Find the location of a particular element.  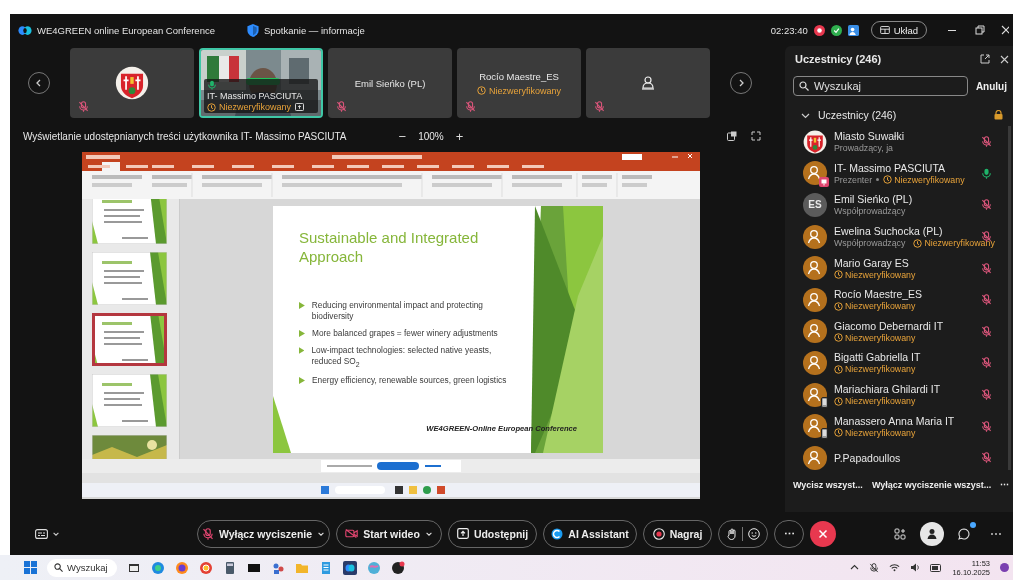

group-header: Uczestnicy (246) is located at coordinates (902, 115).